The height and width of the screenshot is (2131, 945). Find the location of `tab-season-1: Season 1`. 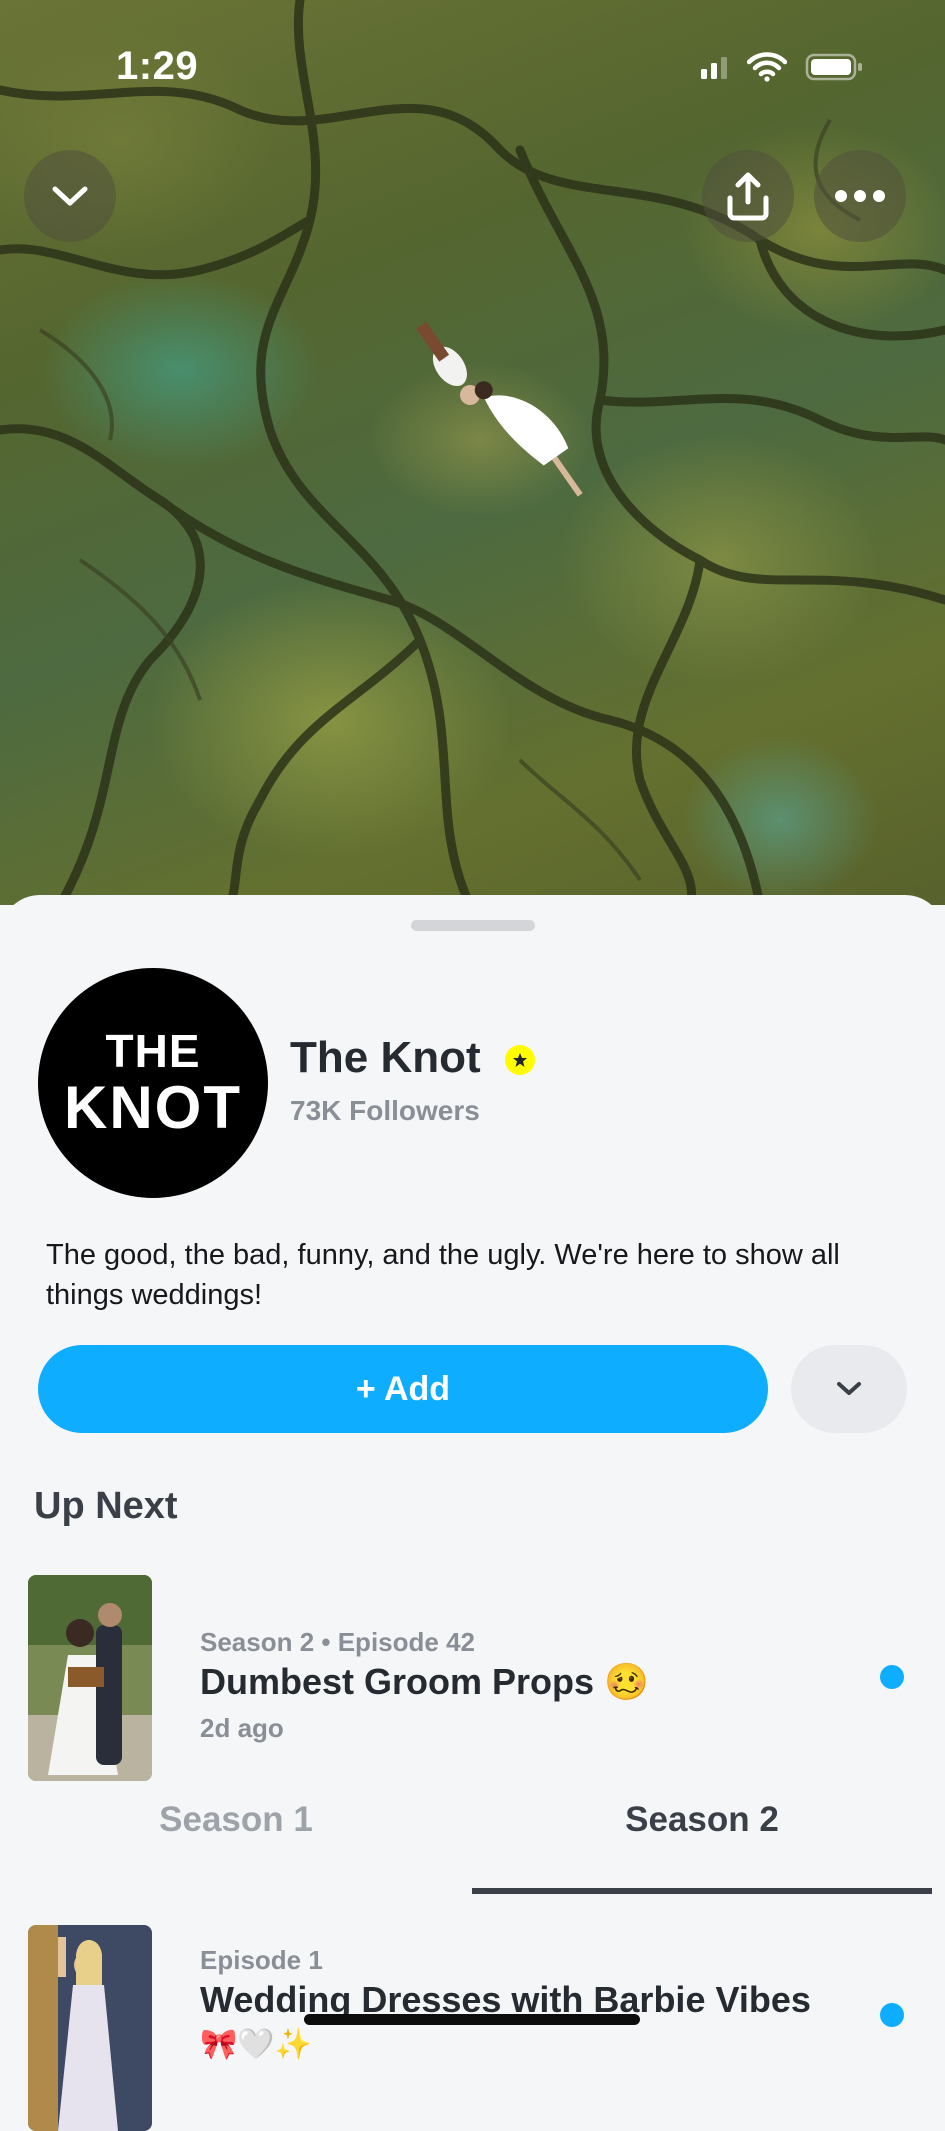

tab-season-1: Season 1 is located at coordinates (236, 1840).